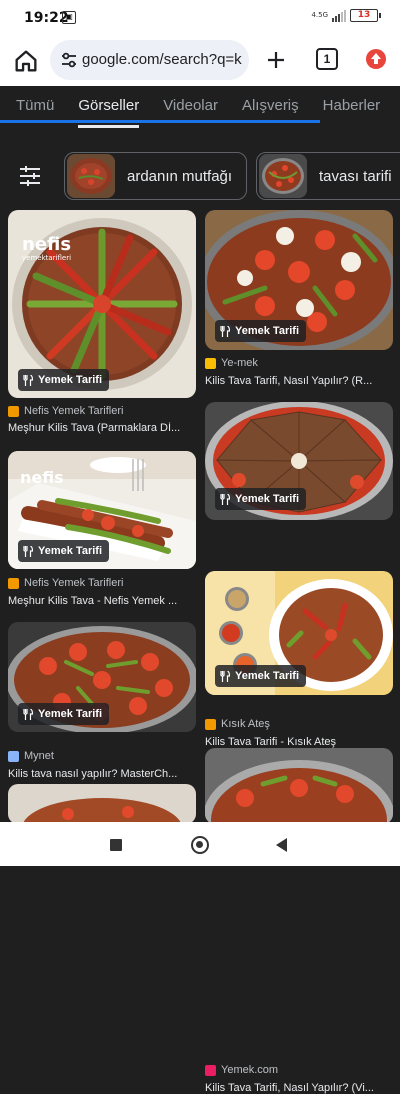 The height and width of the screenshot is (1094, 400). Describe the element at coordinates (69, 60) in the screenshot. I see `site-settings-icon` at that location.